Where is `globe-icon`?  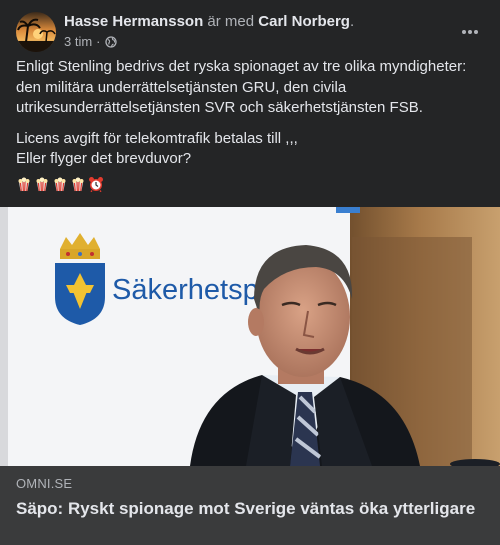
globe-icon is located at coordinates (110, 41).